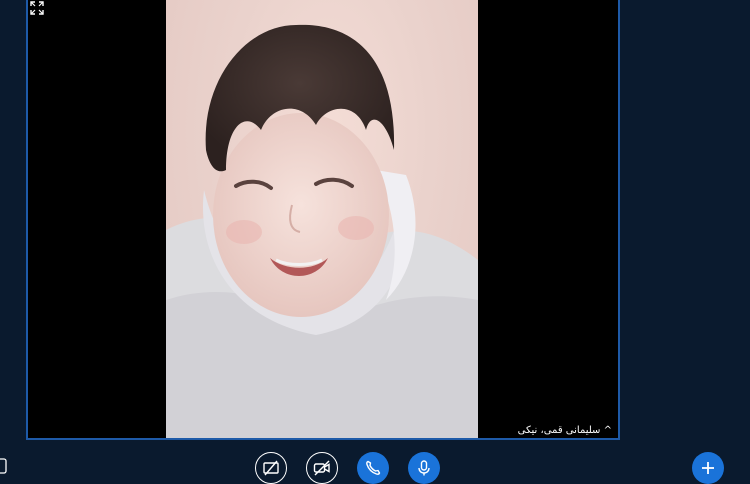 This screenshot has height=484, width=750. I want to click on screen-share-off-icon, so click(271, 468).